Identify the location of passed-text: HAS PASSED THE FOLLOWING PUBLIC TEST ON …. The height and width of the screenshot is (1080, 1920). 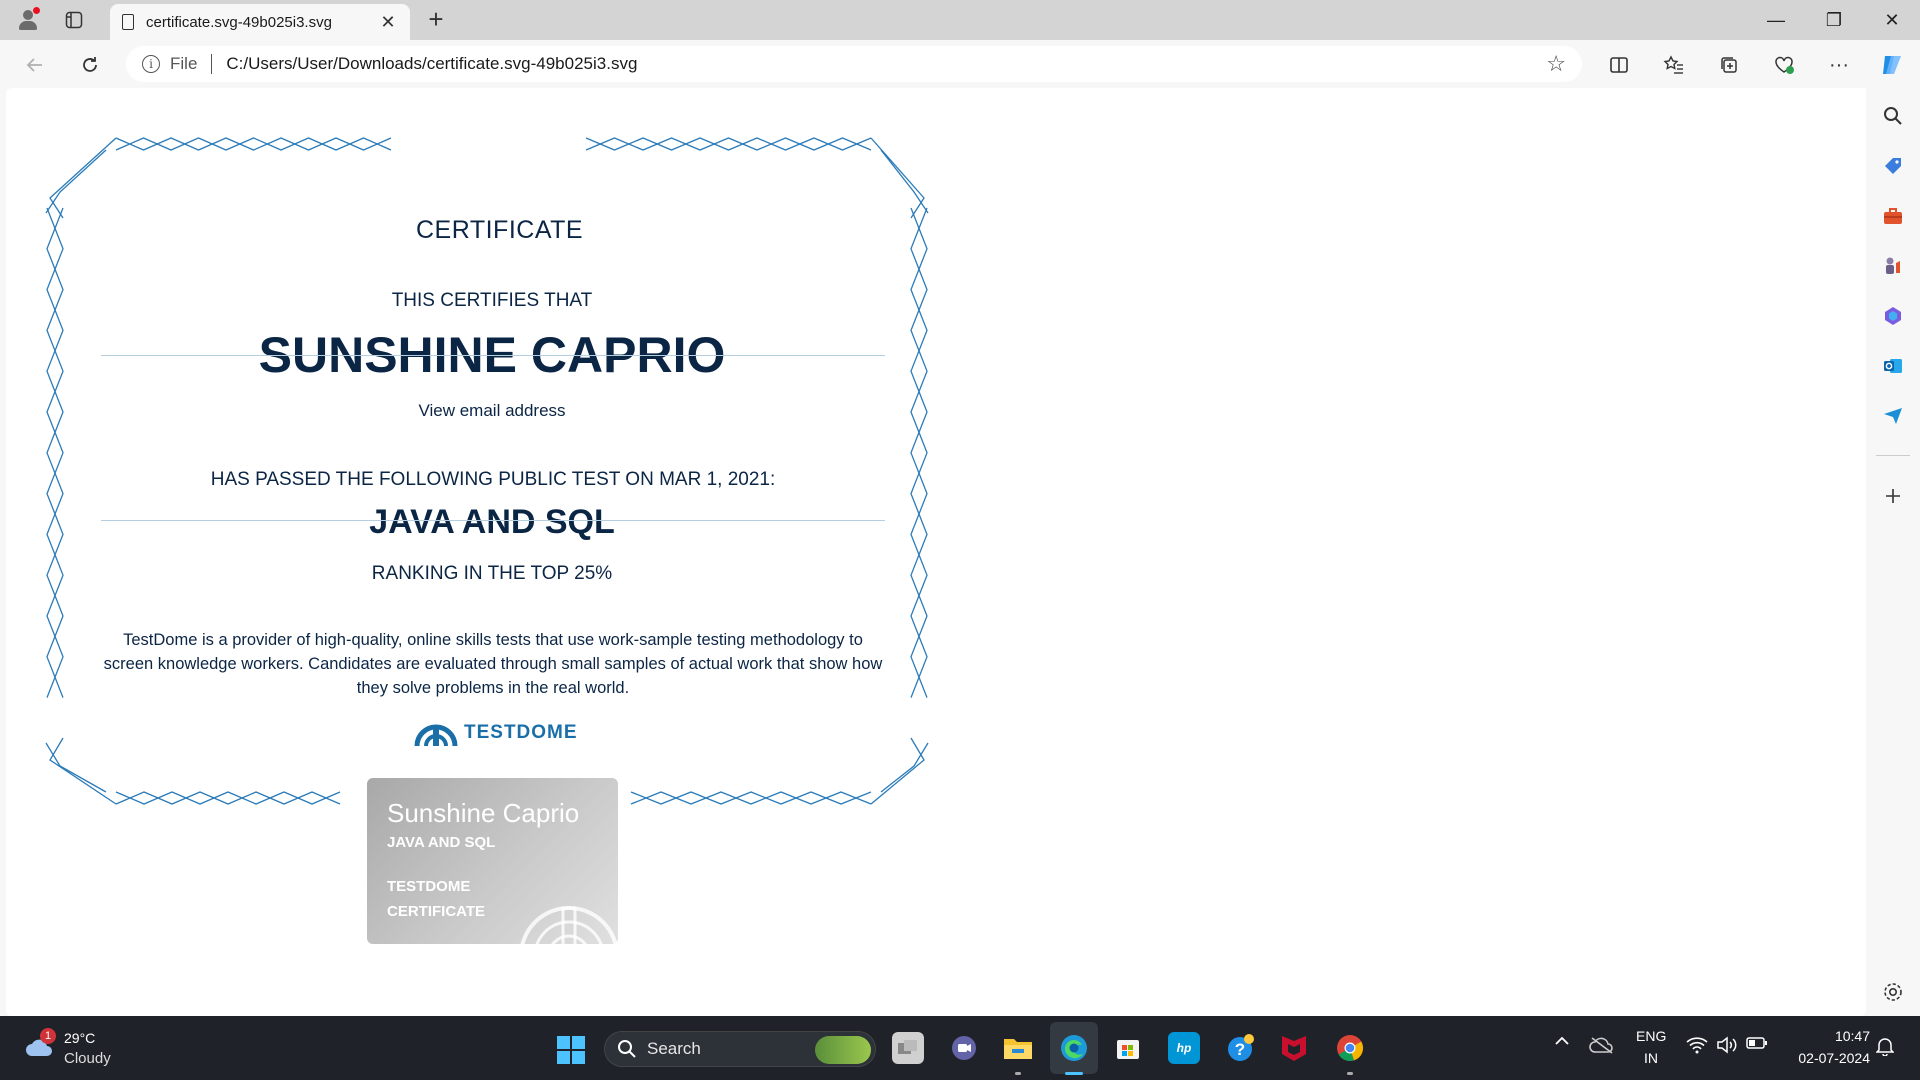
(493, 479).